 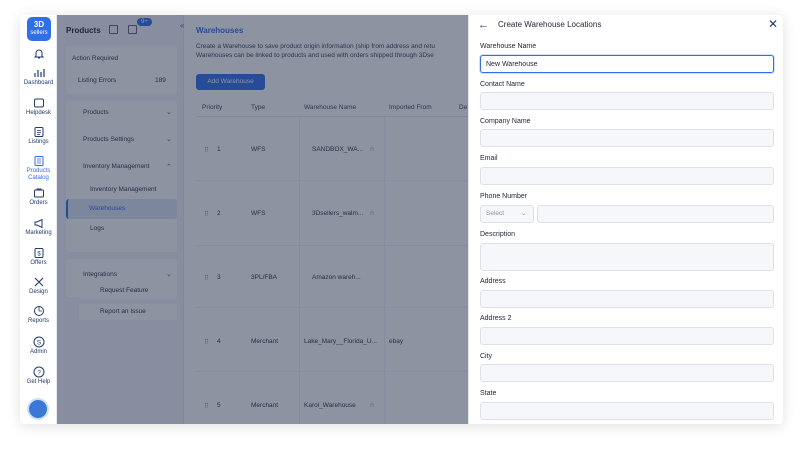 What do you see at coordinates (330, 405) in the screenshot?
I see `row-warehouse-name: Karol_Warehouse` at bounding box center [330, 405].